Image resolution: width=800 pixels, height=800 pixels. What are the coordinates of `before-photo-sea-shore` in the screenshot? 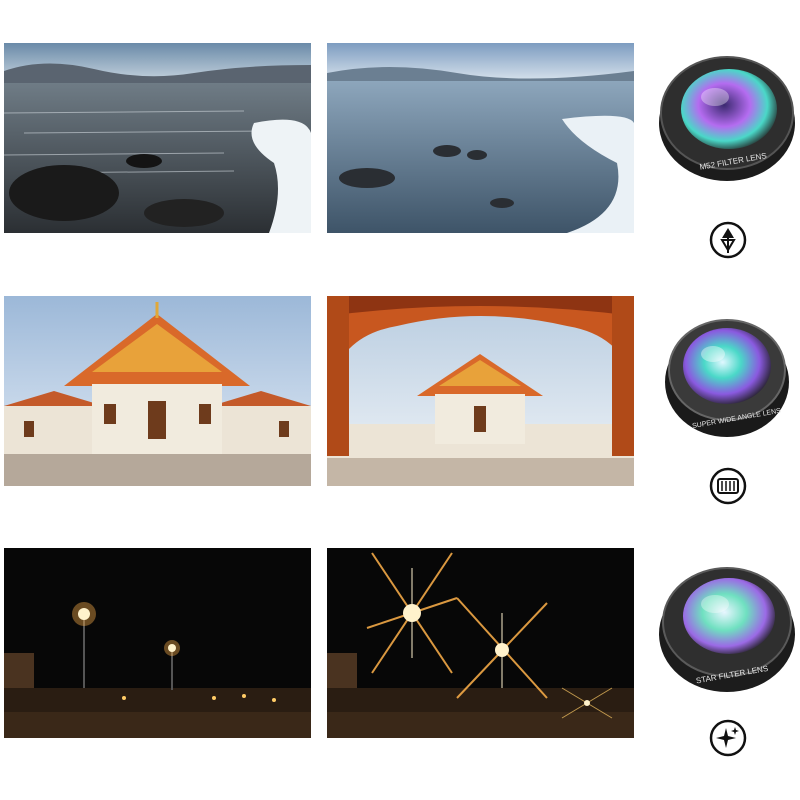 It's located at (157, 138).